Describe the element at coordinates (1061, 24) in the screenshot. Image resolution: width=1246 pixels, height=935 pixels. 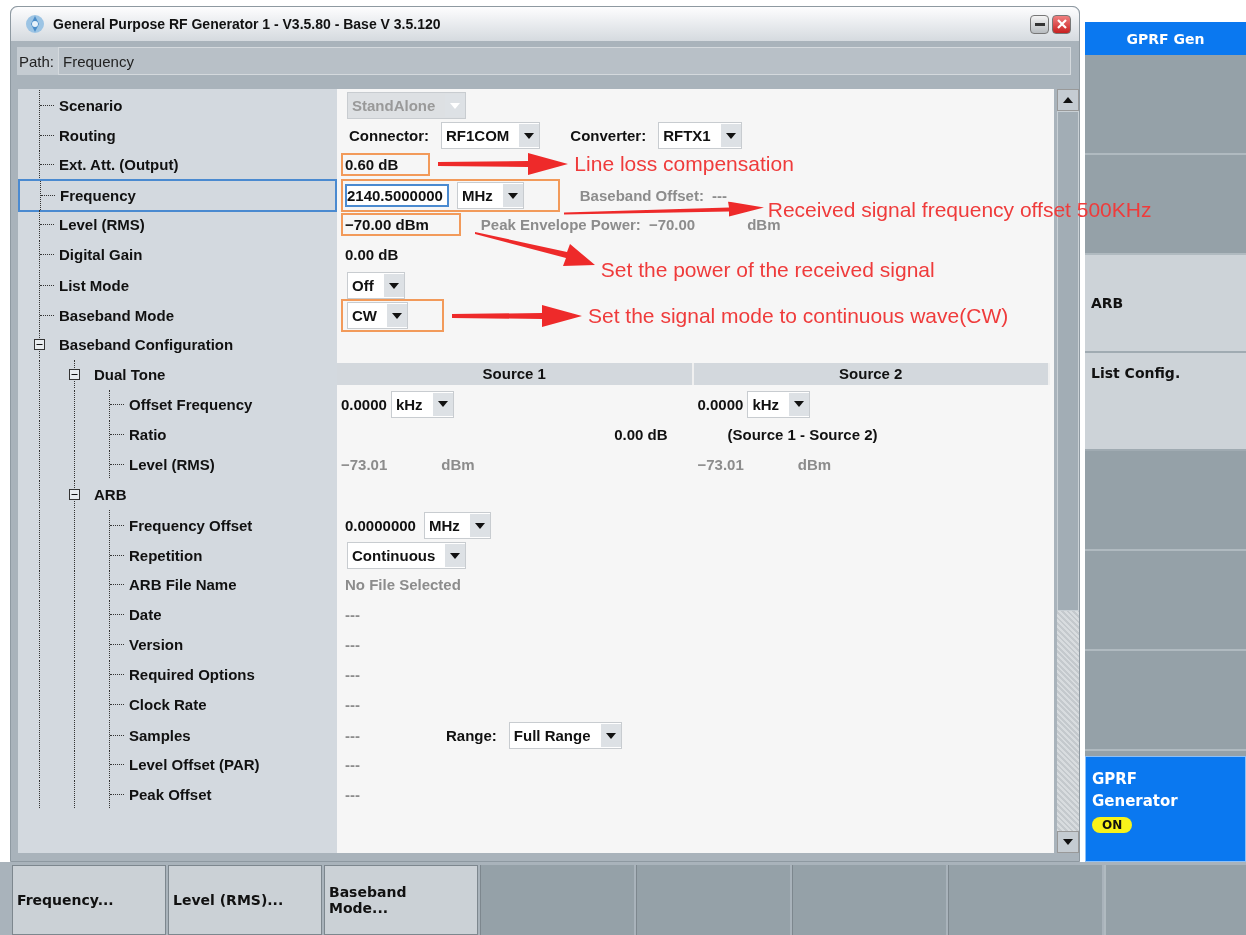
I see `close-button` at that location.